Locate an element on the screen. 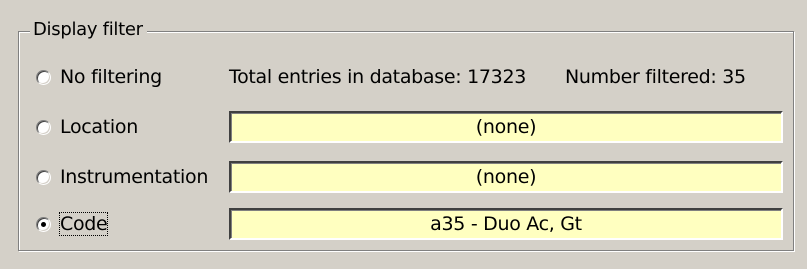  radio-selected-dot is located at coordinates (43, 224).